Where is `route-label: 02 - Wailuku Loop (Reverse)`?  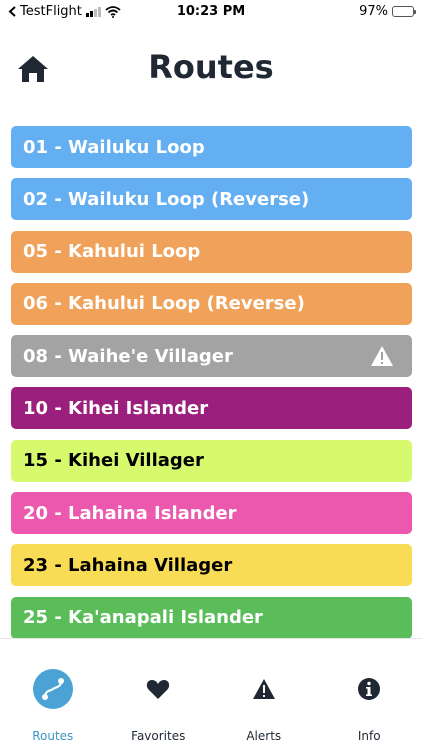 route-label: 02 - Wailuku Loop (Reverse) is located at coordinates (166, 199).